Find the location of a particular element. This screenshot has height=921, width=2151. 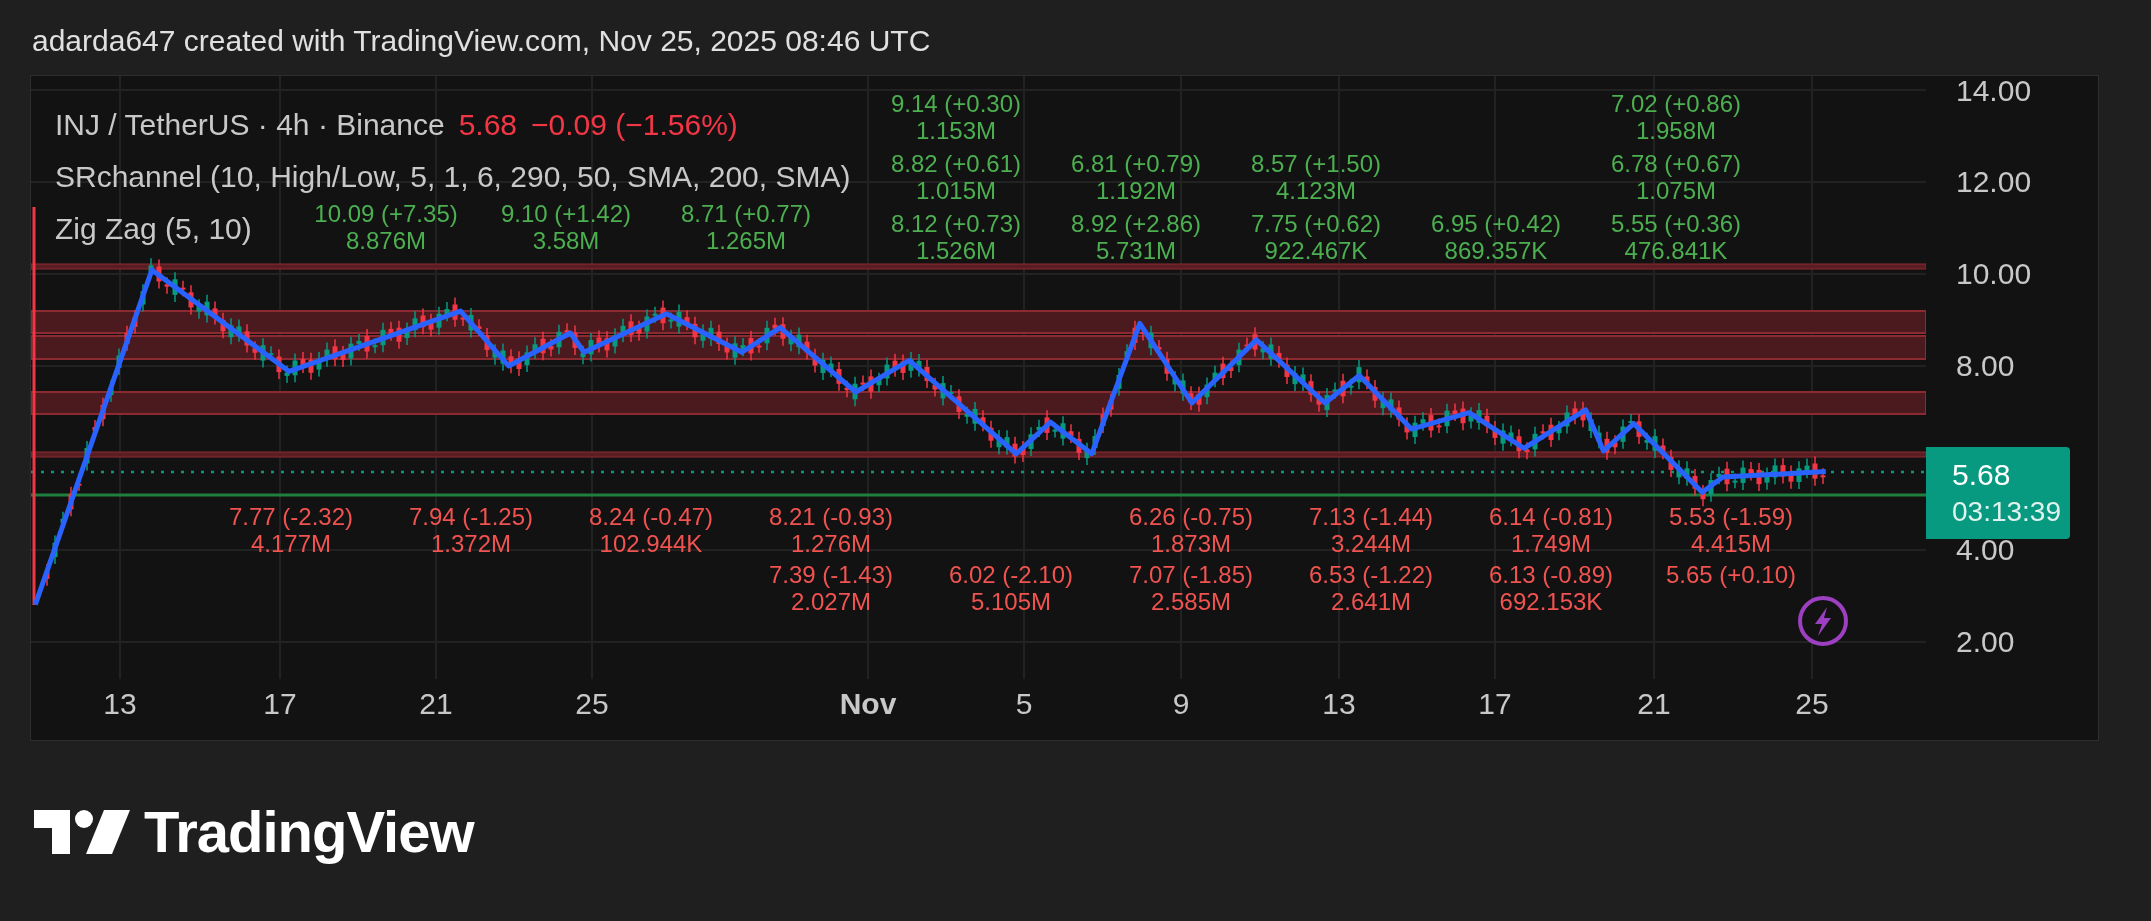

logo-icon is located at coordinates (82, 832).